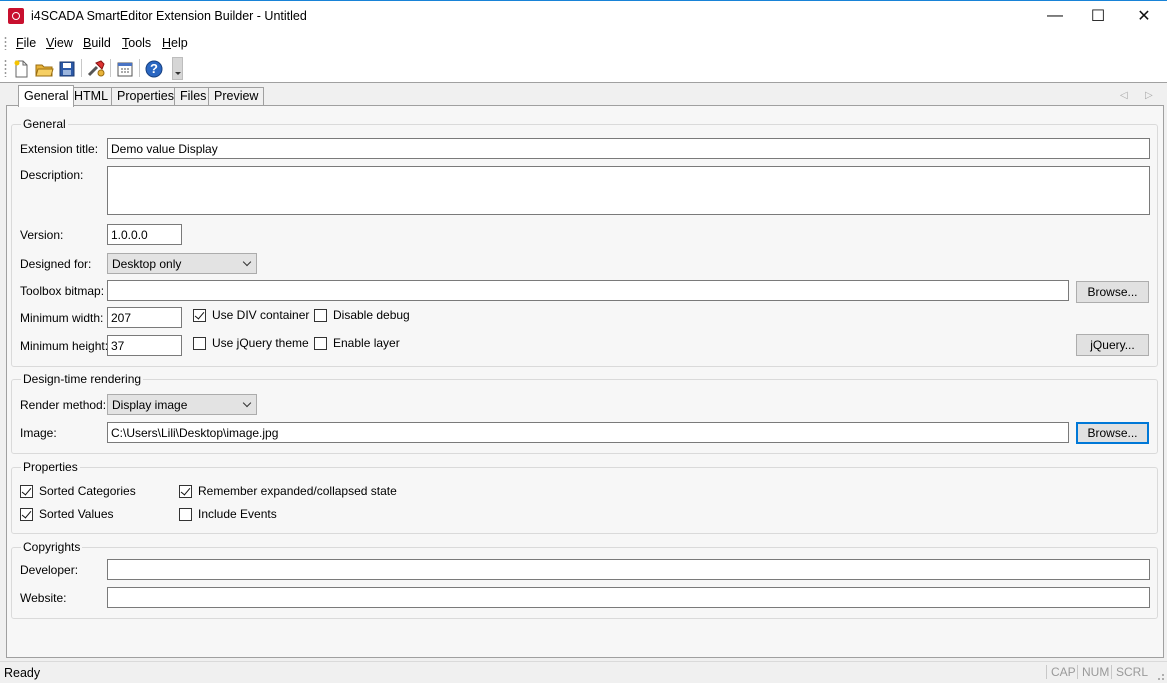 The image size is (1167, 683). I want to click on app-icon, so click(16, 16).